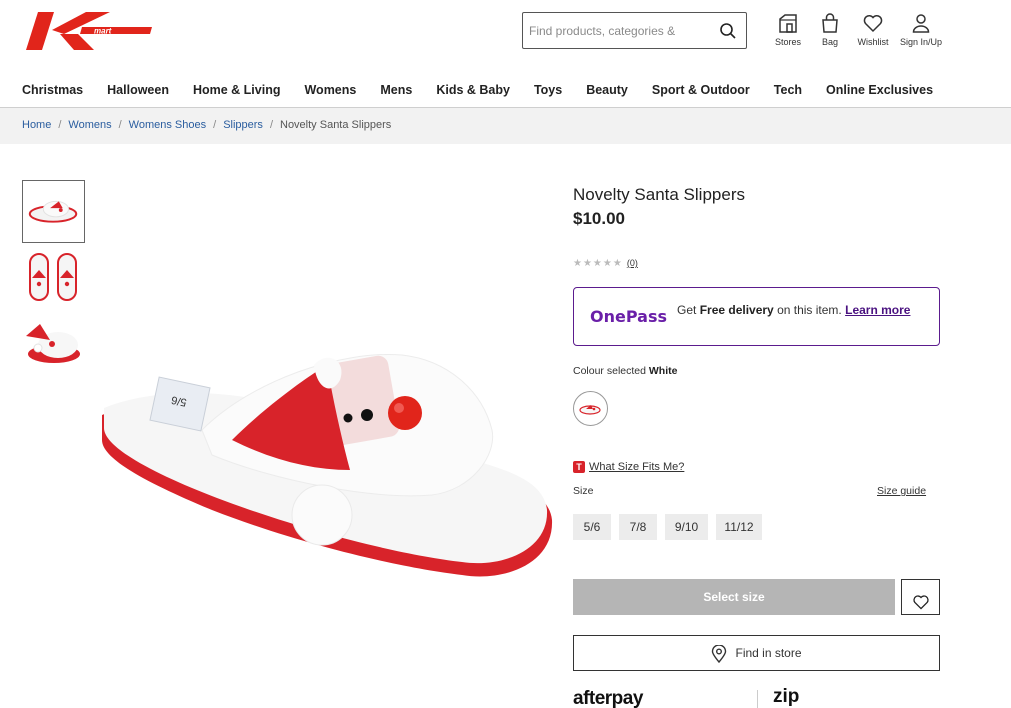  Describe the element at coordinates (873, 42) in the screenshot. I see `wishlist-label: Wishlist` at that location.